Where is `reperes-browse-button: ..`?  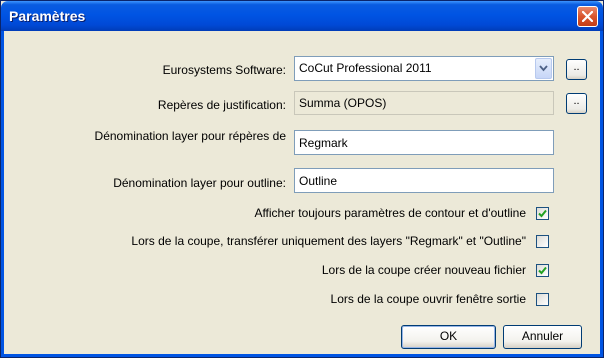
reperes-browse-button: .. is located at coordinates (576, 103).